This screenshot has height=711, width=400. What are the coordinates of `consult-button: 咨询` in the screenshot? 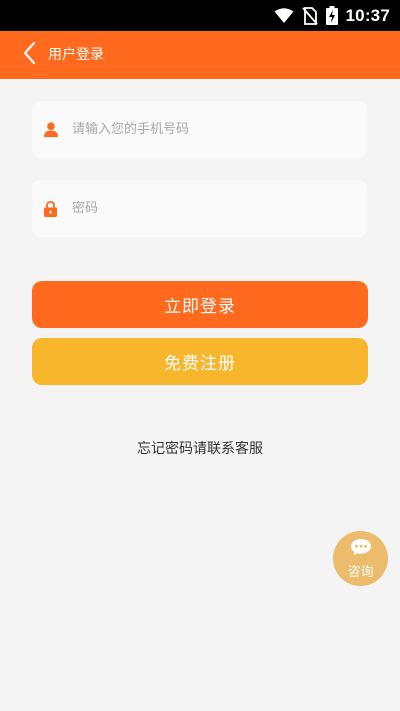 It's located at (360, 558).